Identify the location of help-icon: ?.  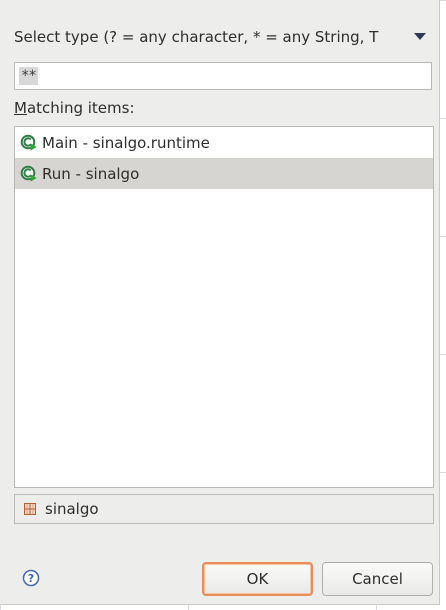
(31, 578).